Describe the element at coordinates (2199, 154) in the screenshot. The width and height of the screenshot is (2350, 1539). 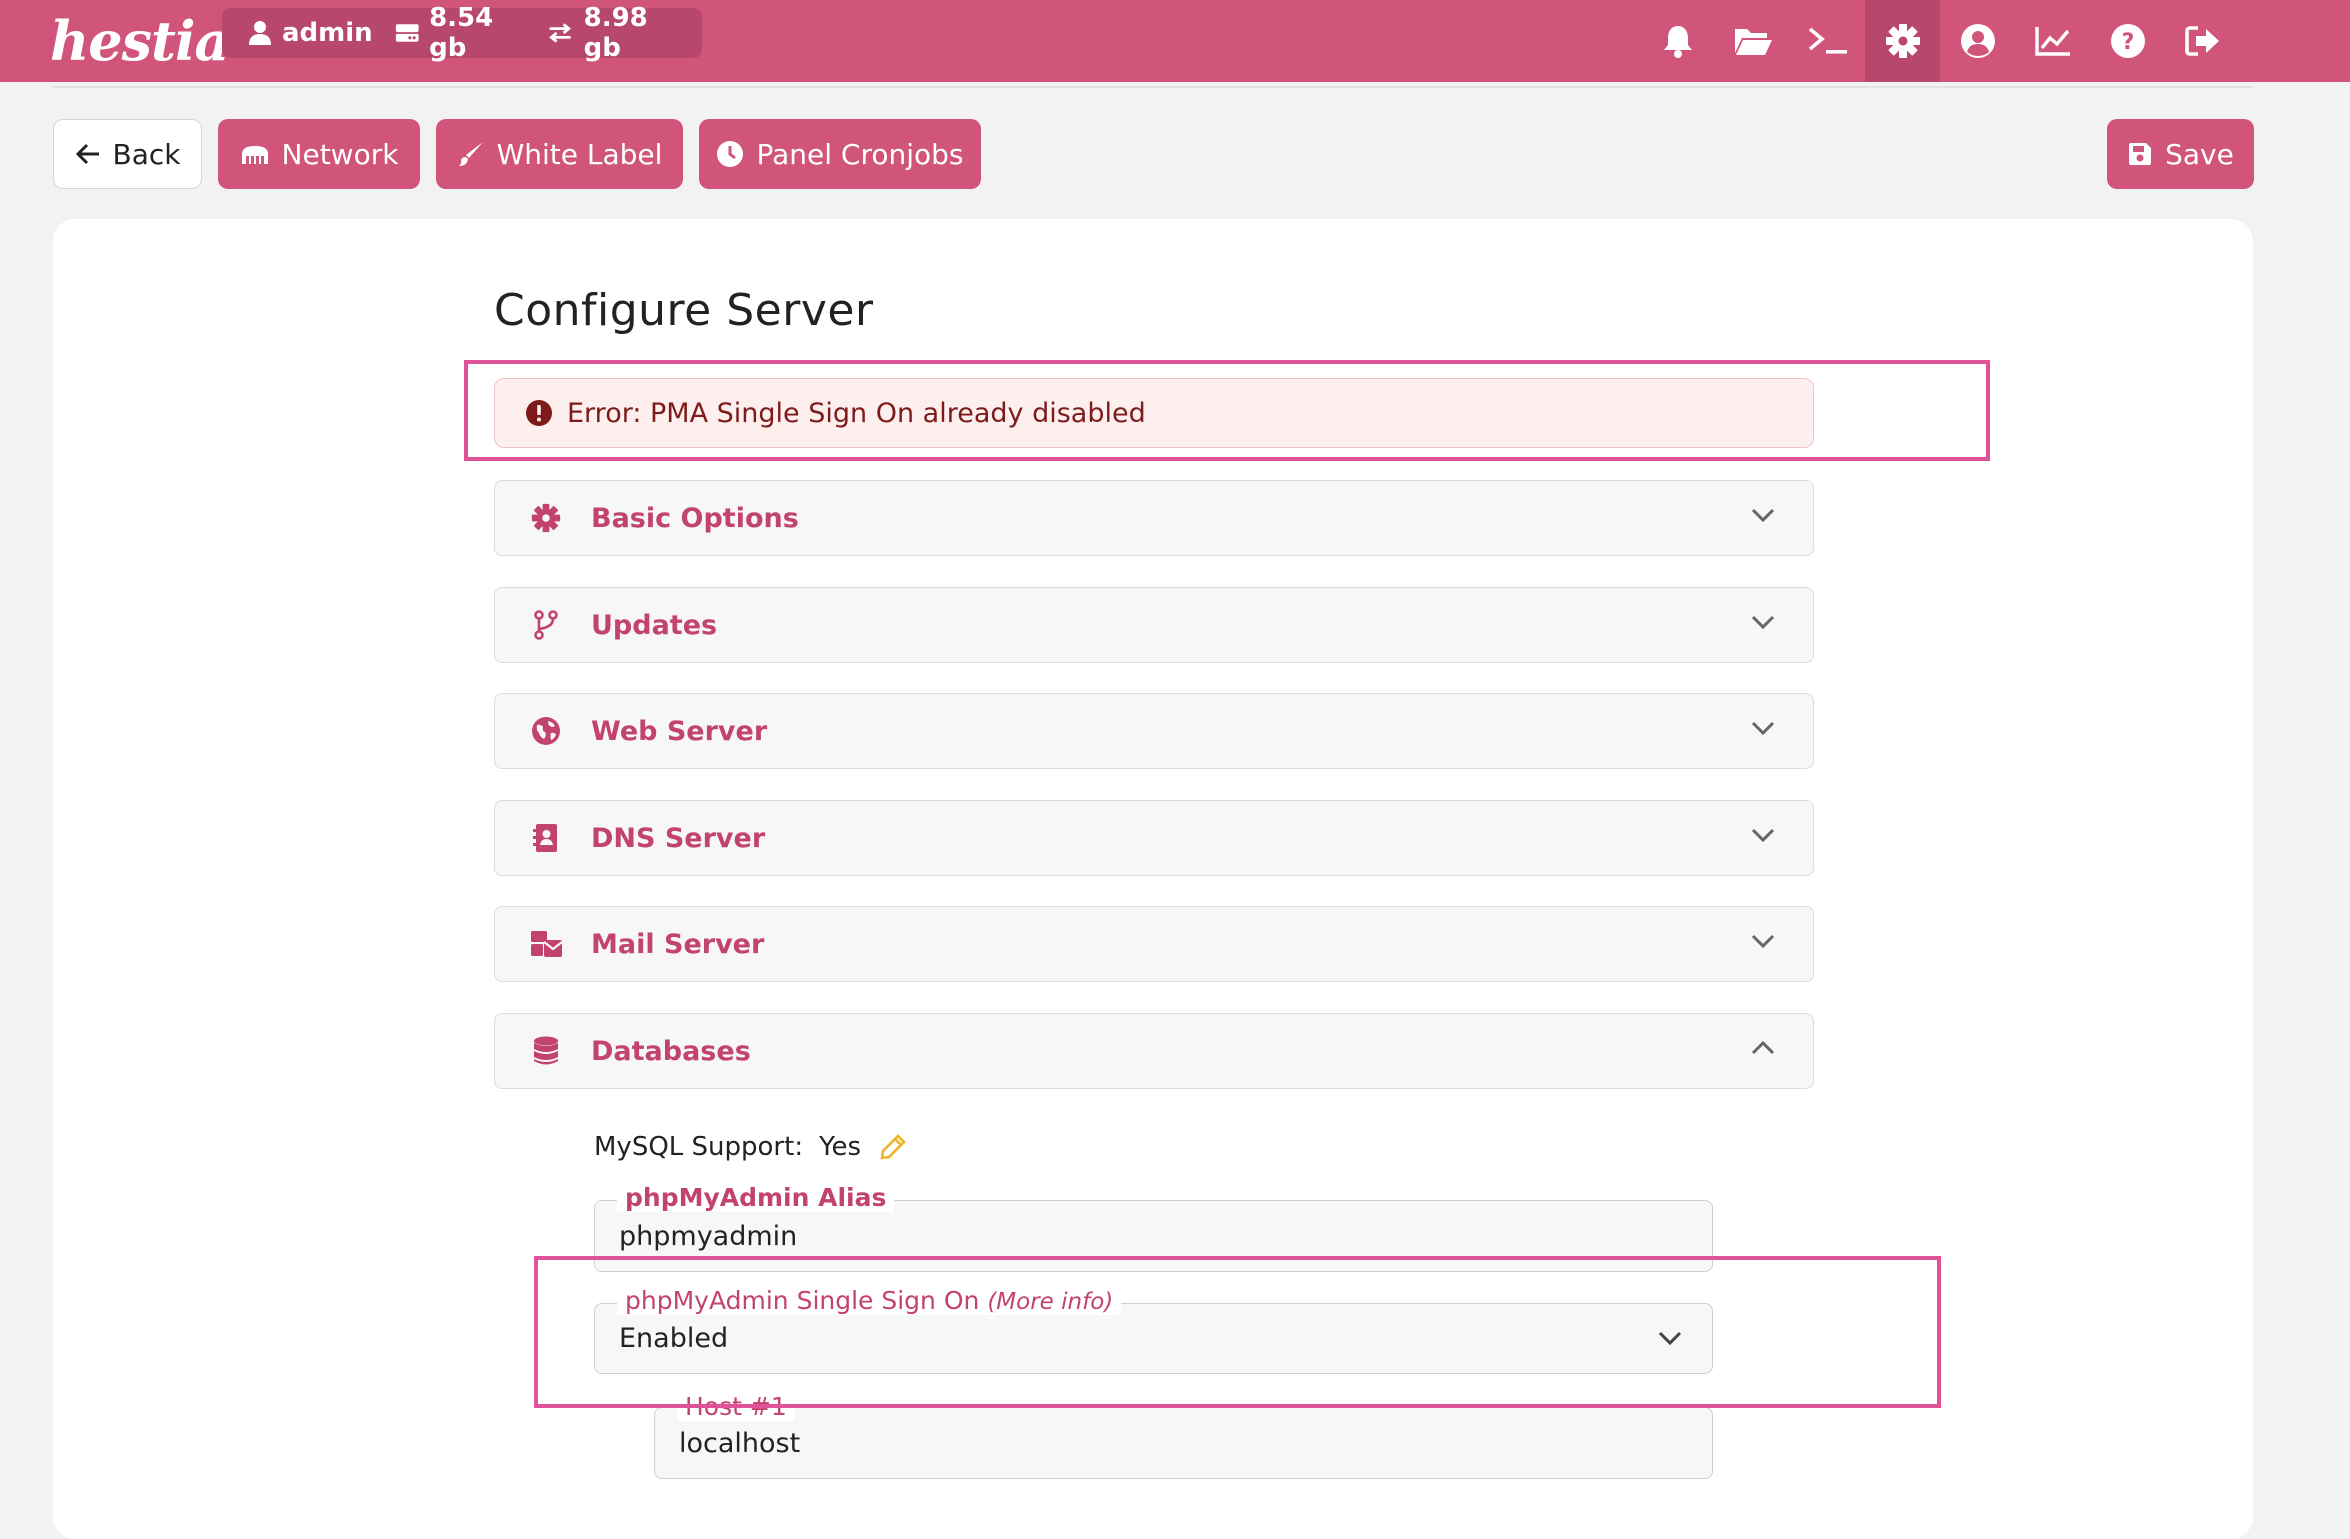
I see `save-label: Save` at that location.